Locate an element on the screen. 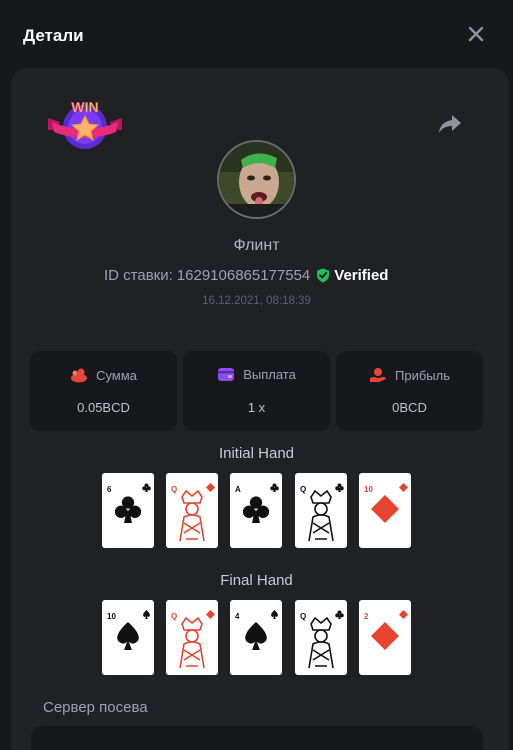  wallet-icon is located at coordinates (226, 374).